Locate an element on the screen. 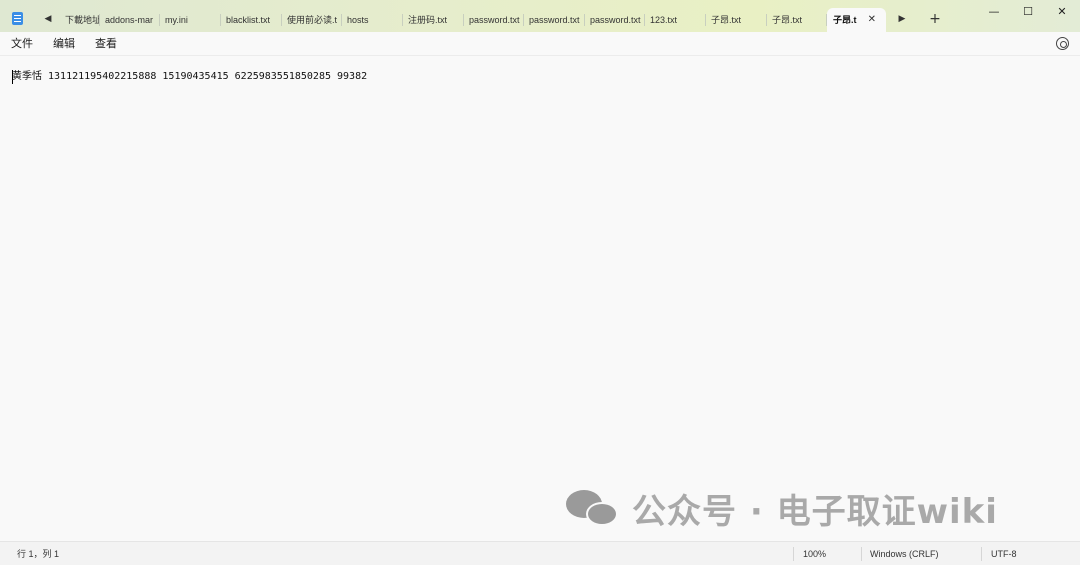 This screenshot has height=565, width=1080. tab-label: 使用前必读.t is located at coordinates (312, 20).